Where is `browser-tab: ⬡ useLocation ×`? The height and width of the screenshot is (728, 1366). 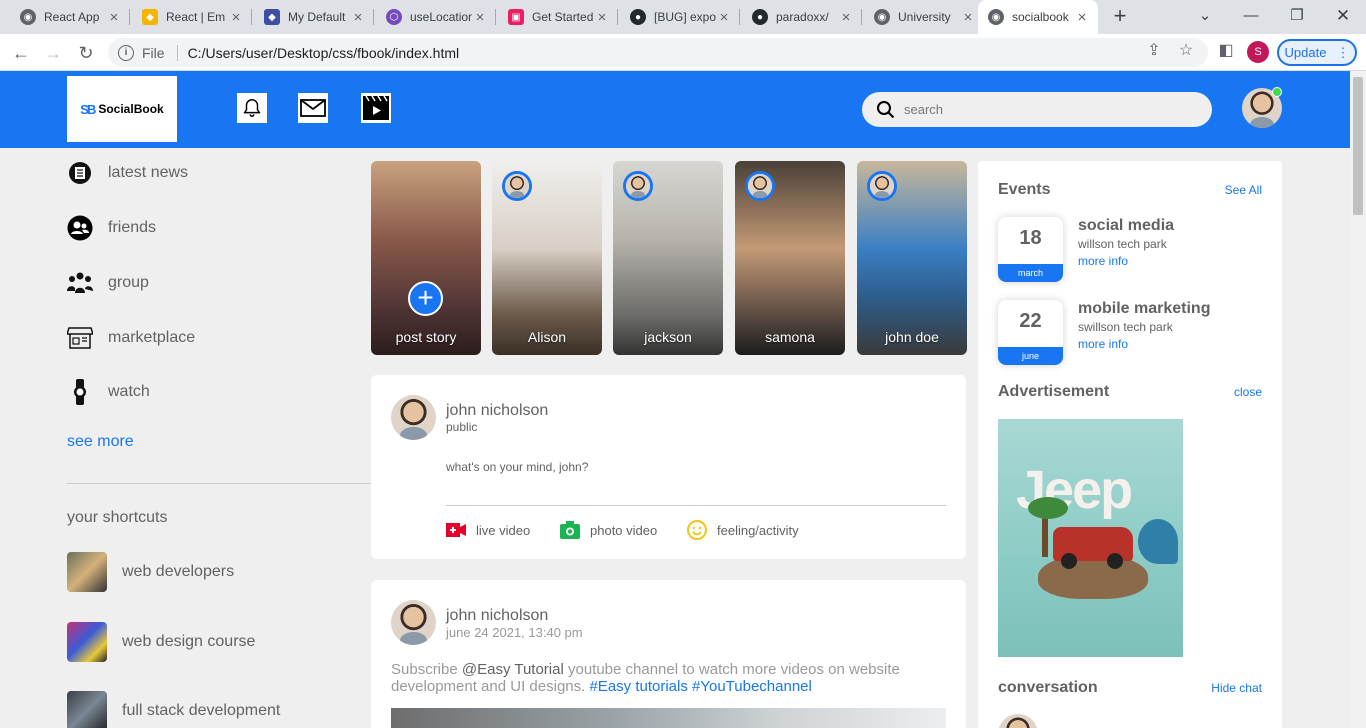 browser-tab: ⬡ useLocation × is located at coordinates (436, 17).